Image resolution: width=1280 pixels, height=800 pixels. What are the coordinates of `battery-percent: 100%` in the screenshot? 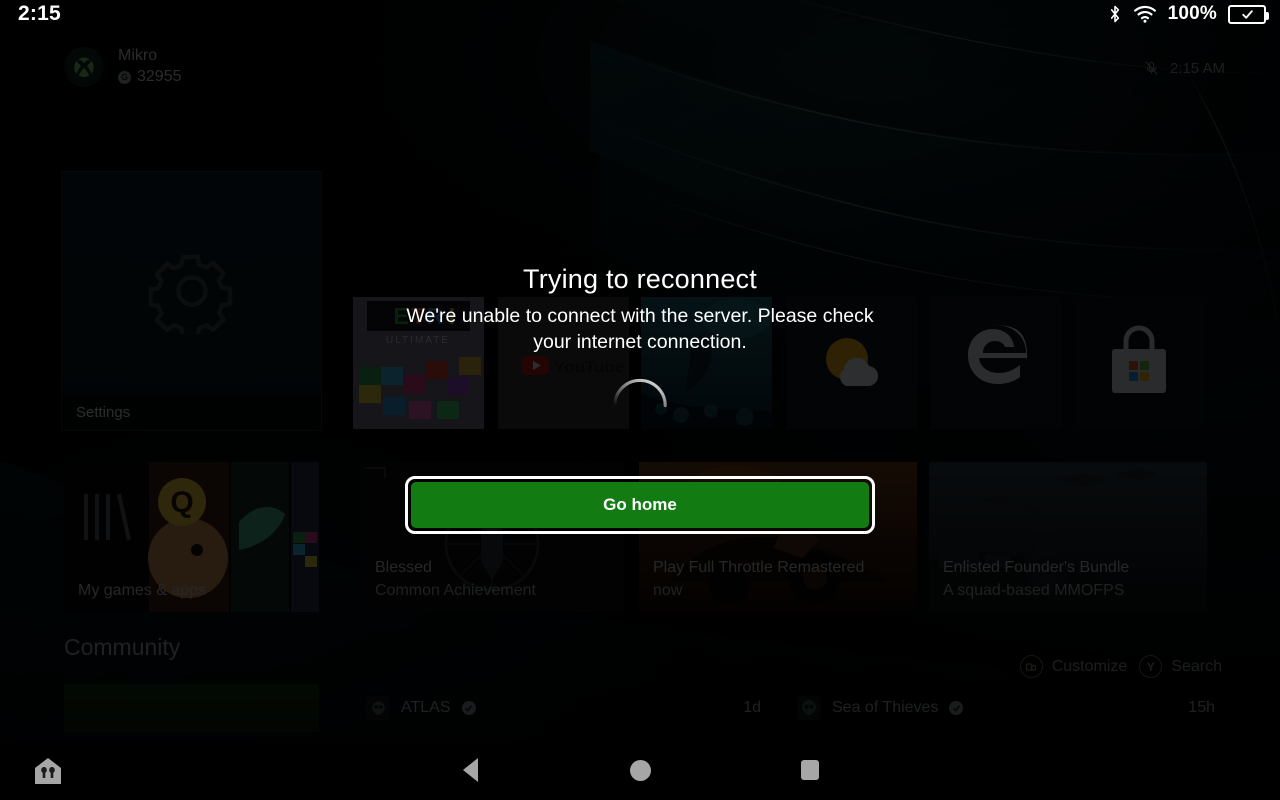 It's located at (1192, 13).